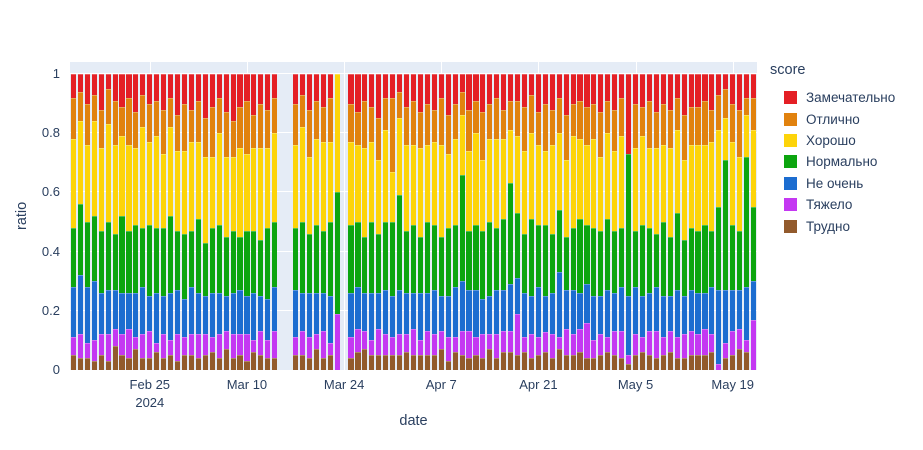 Image resolution: width=923 pixels, height=450 pixels. Describe the element at coordinates (832, 161) in the screenshot. I see `legend-item: Нормально` at that location.